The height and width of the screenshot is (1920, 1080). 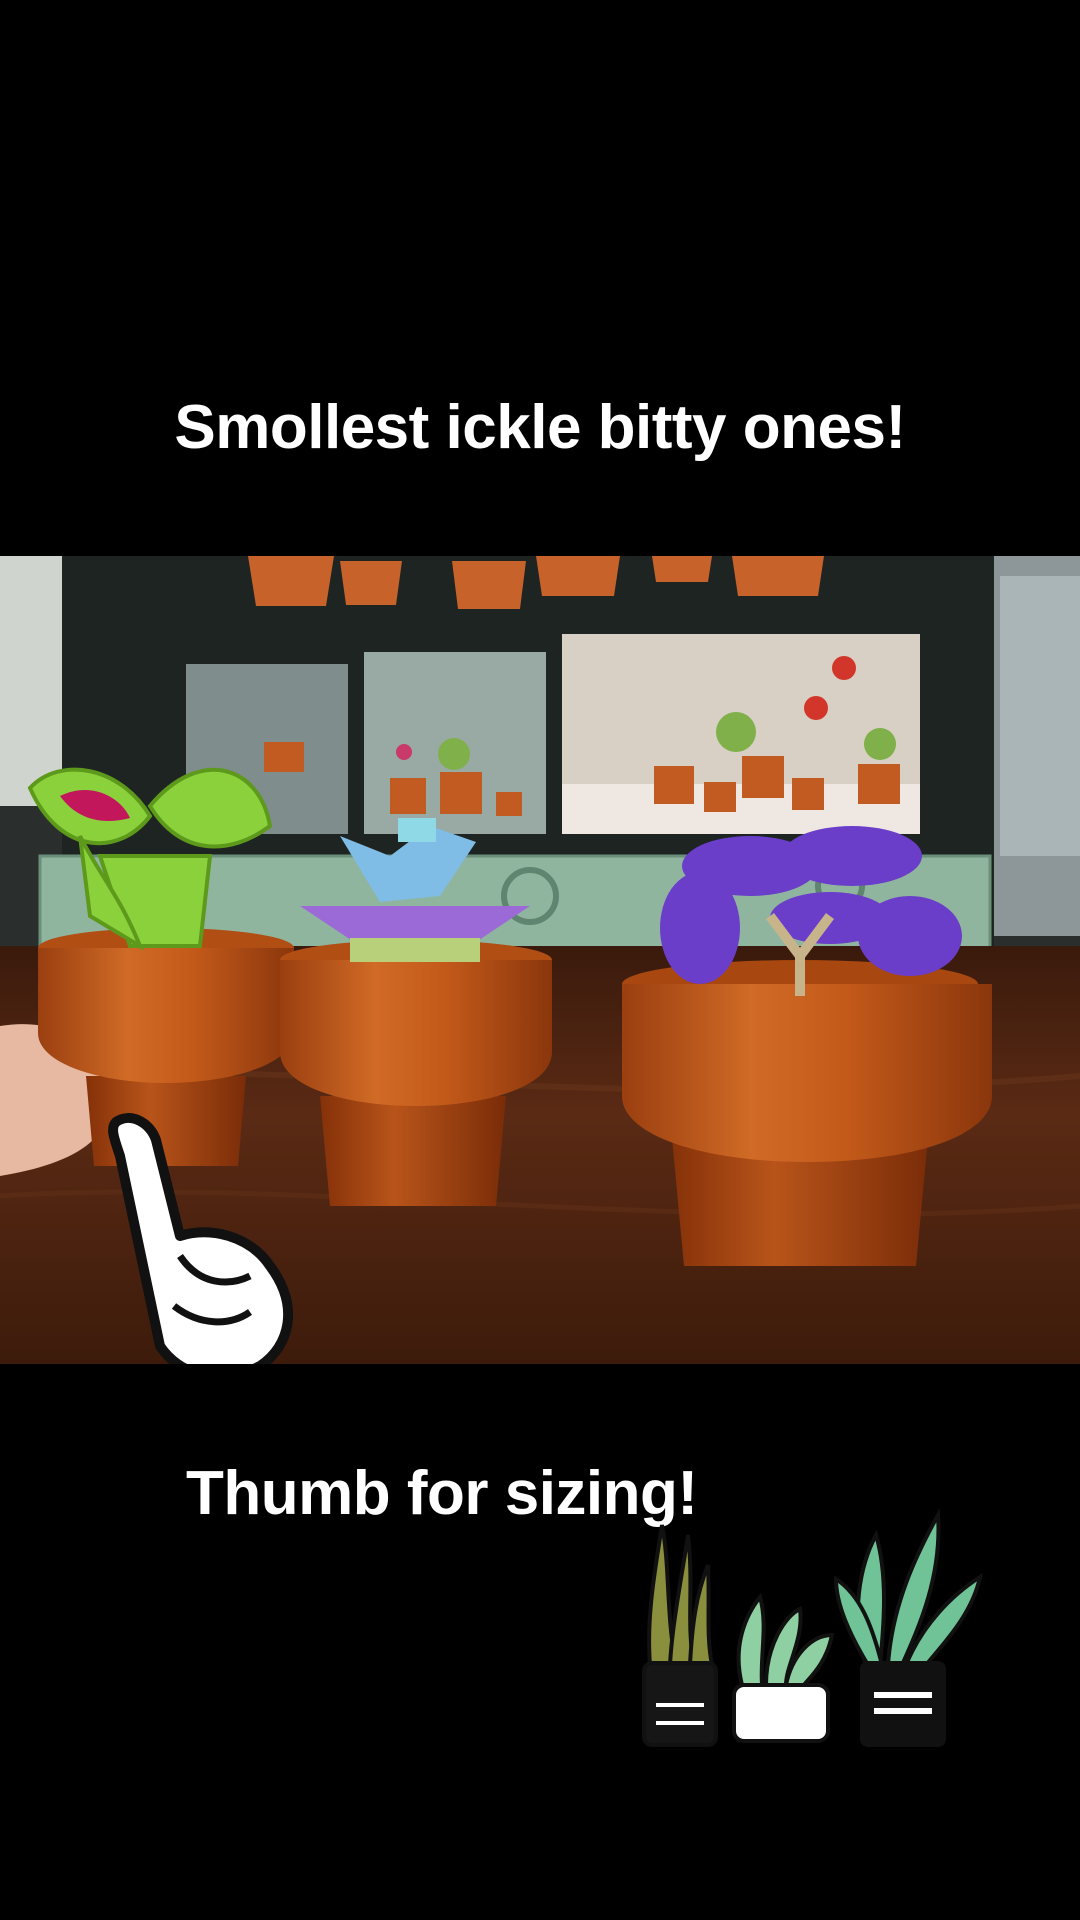 I want to click on caption-top: Smollest ickle bitty ones!, so click(x=540, y=427).